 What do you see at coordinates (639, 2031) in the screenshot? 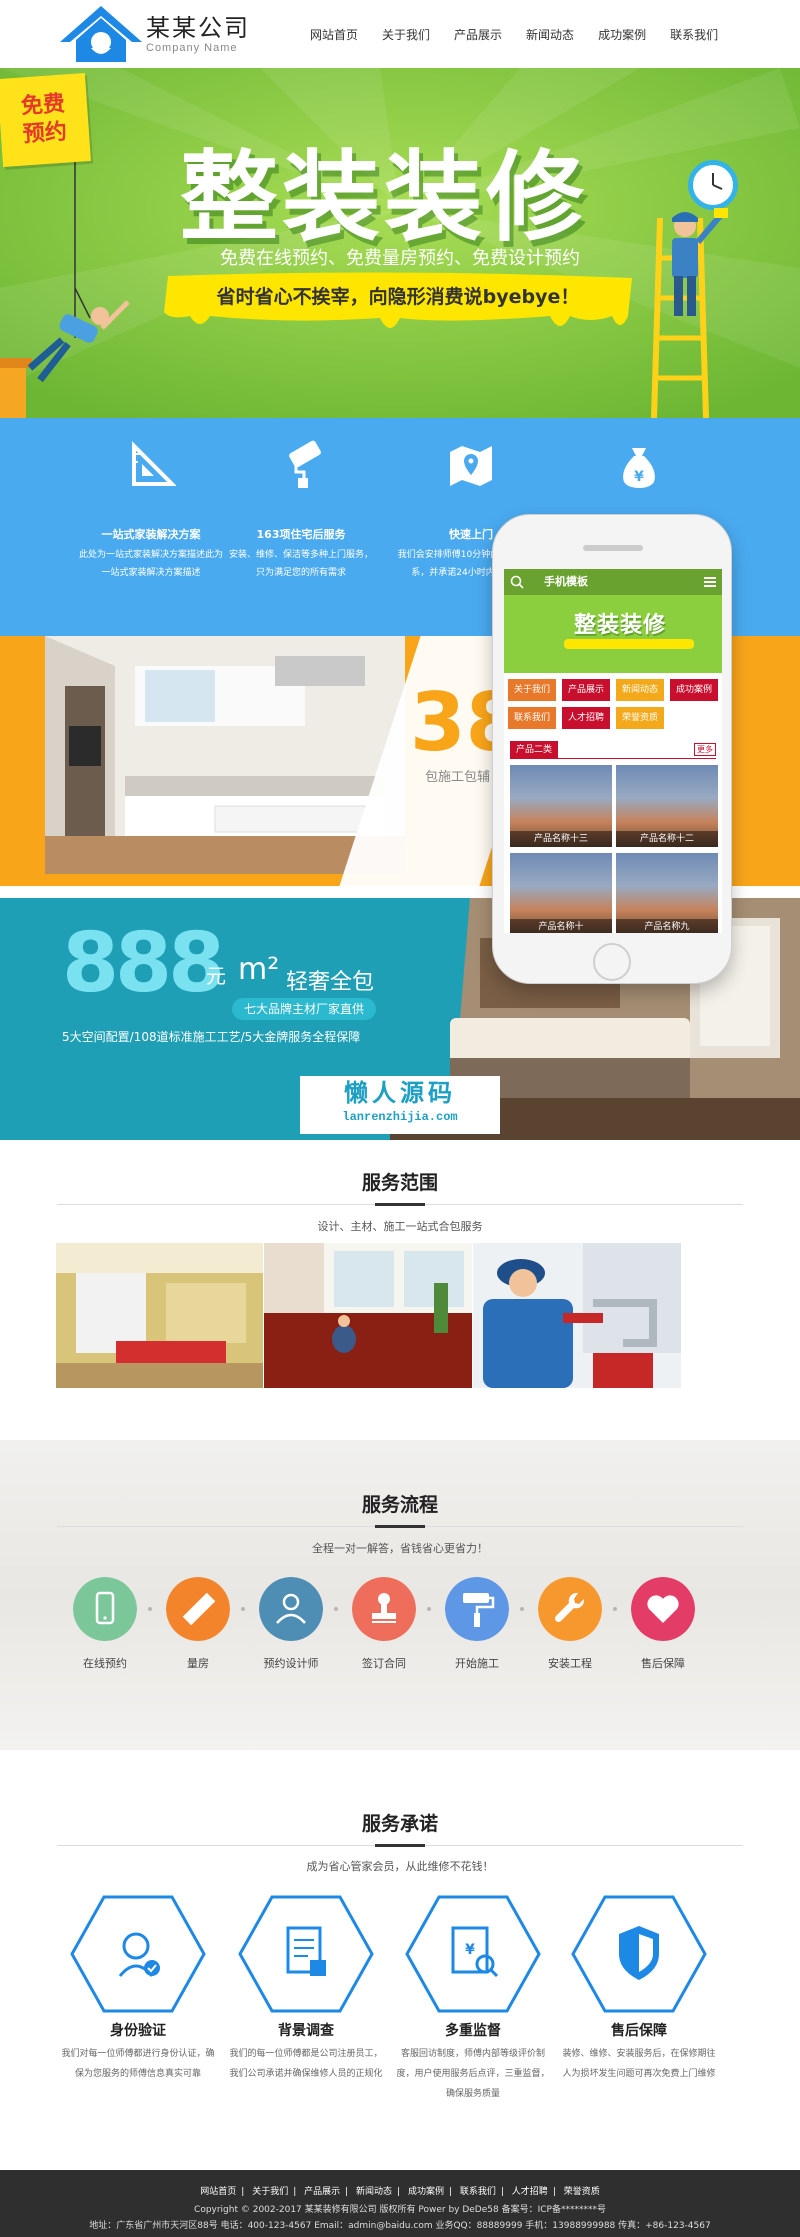
I see `promise-item-title: 售后保障` at bounding box center [639, 2031].